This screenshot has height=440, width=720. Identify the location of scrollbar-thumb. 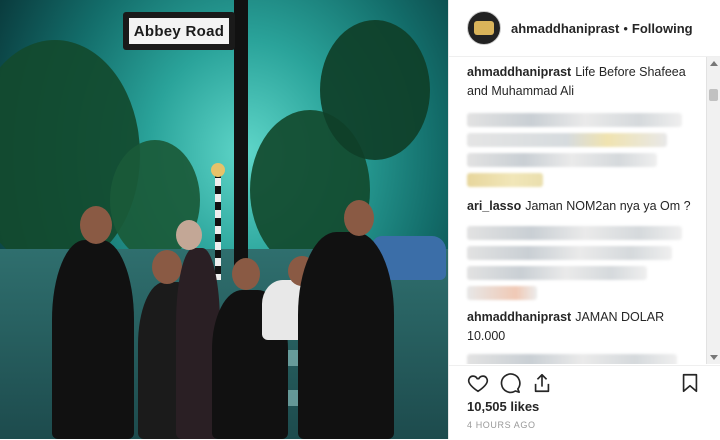
(713, 95).